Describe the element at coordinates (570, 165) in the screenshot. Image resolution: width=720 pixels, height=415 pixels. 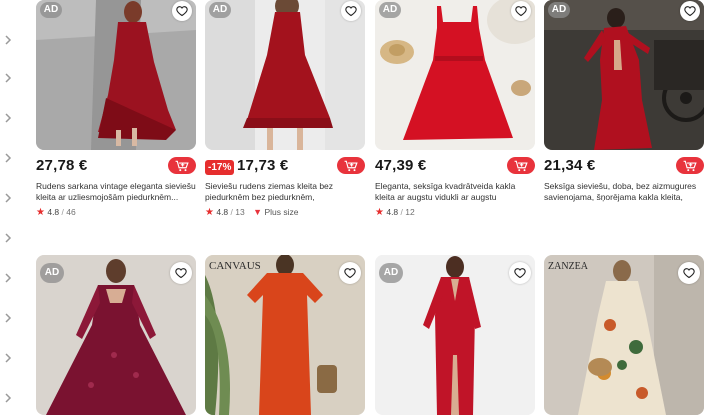
I see `price: 21,34 €` at that location.